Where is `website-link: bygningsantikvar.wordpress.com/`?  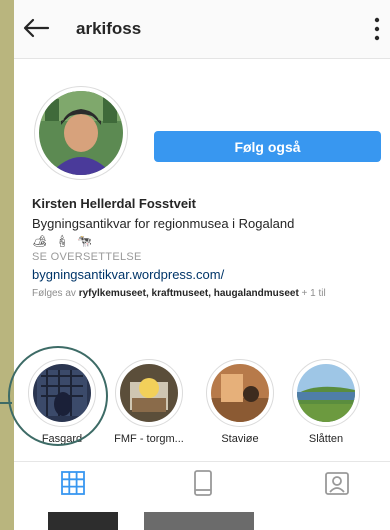 website-link: bygningsantikvar.wordpress.com/ is located at coordinates (208, 274).